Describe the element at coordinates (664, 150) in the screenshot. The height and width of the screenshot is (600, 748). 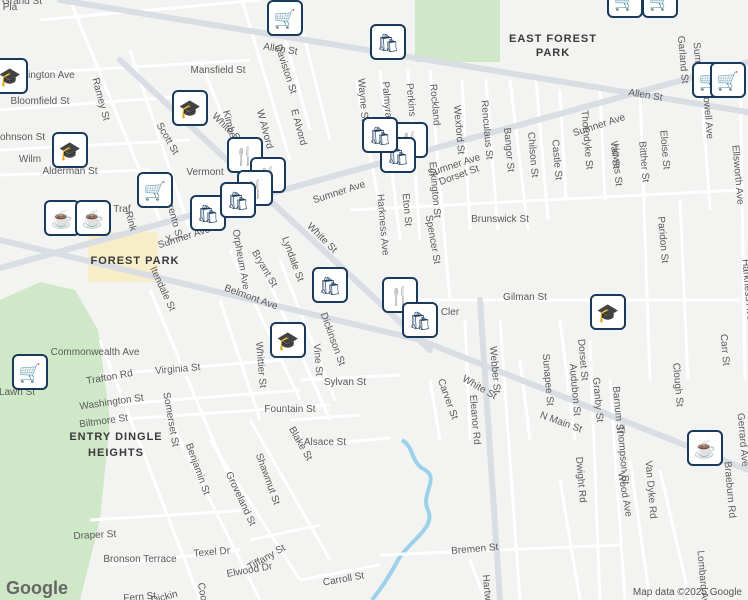
I see `street-label: Eloise St` at that location.